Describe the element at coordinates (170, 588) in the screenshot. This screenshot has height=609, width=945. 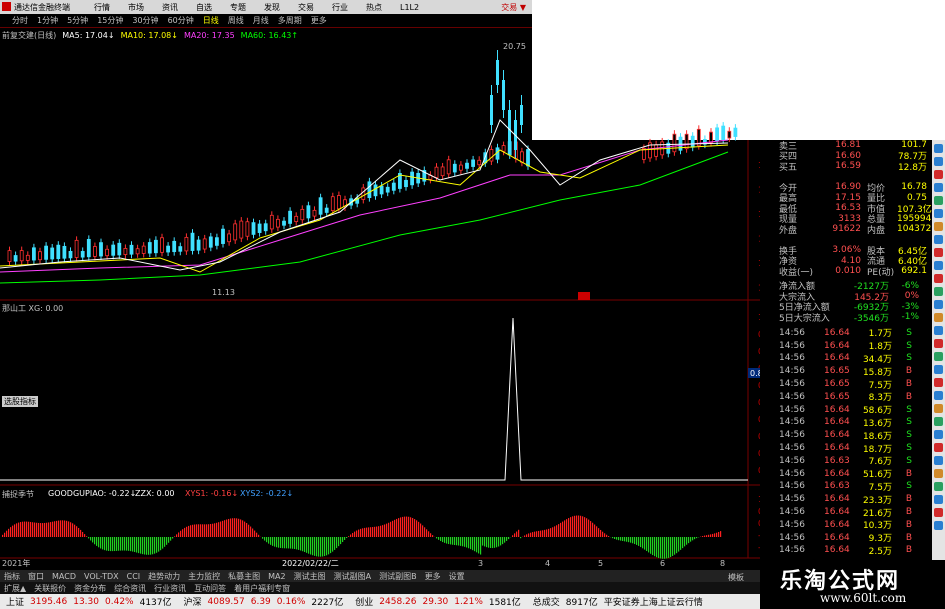
I see `extension-tab: 行业资讯` at that location.